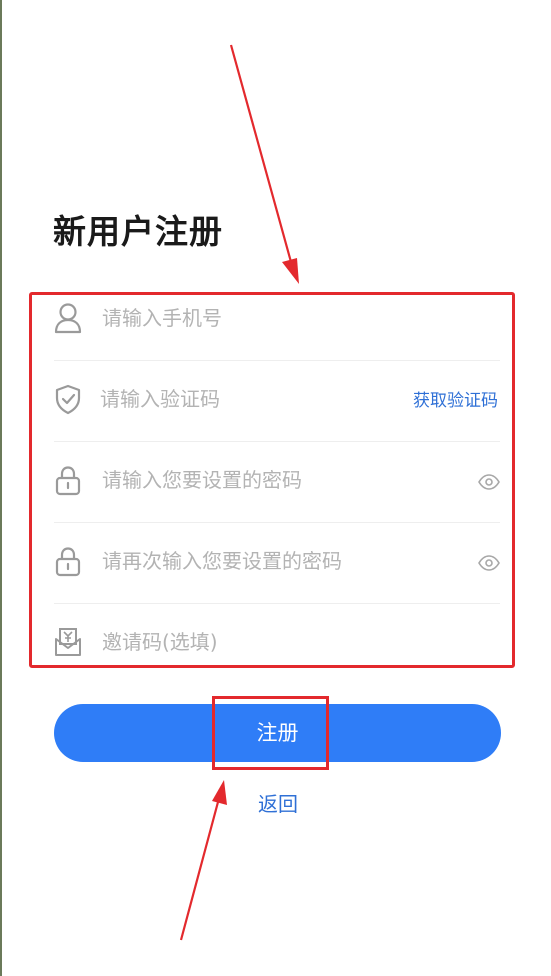 The height and width of the screenshot is (976, 551). I want to click on password-input, so click(267, 480).